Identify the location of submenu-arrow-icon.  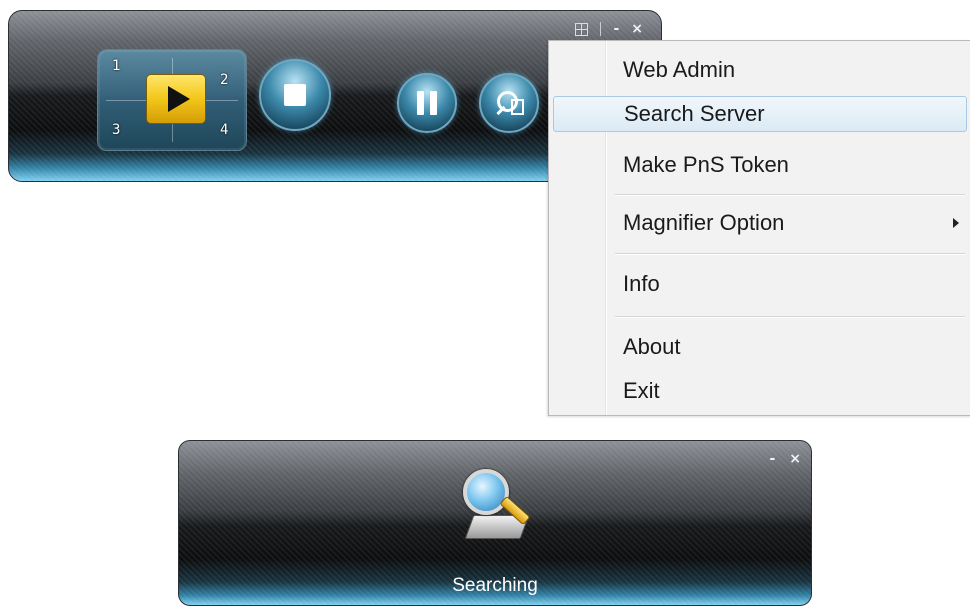
(956, 223).